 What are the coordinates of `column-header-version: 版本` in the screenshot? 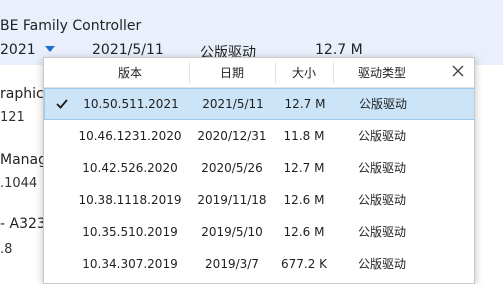 It's located at (129, 73).